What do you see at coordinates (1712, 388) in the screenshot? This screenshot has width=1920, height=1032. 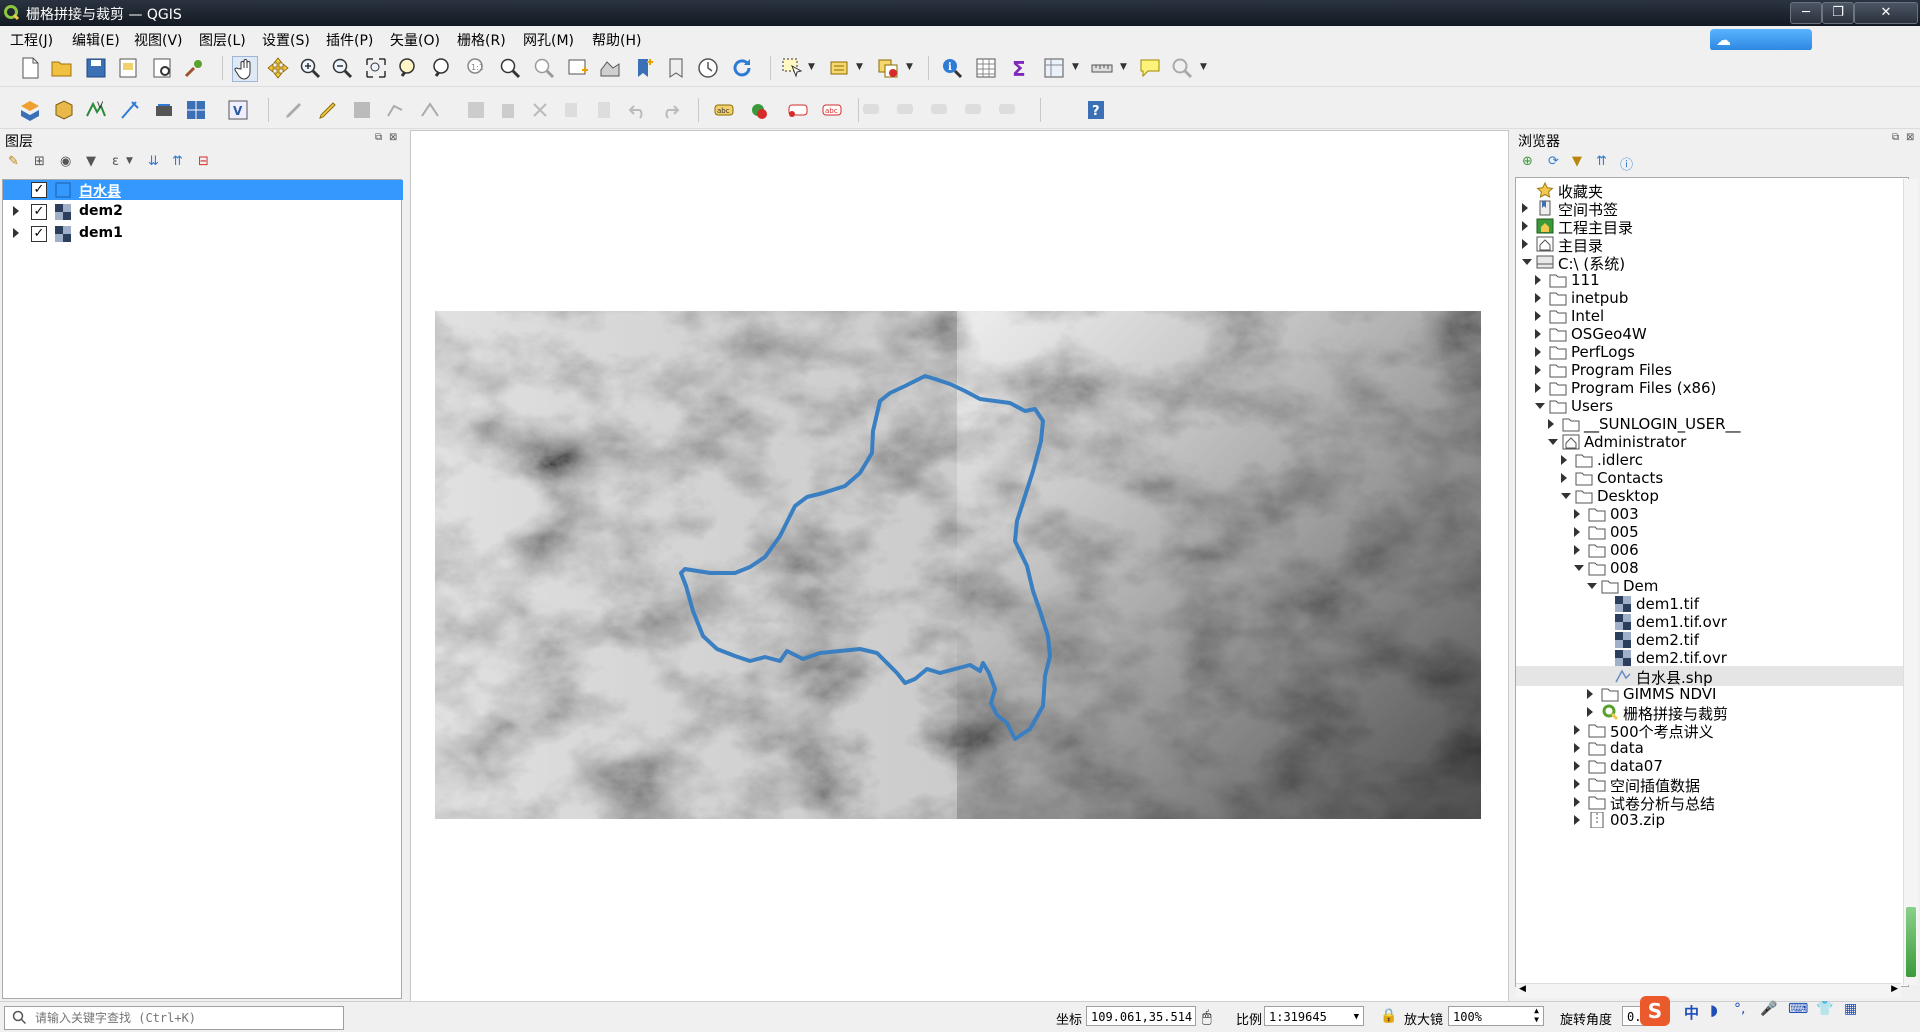 I see `browser-item: Program Files (x86)` at bounding box center [1712, 388].